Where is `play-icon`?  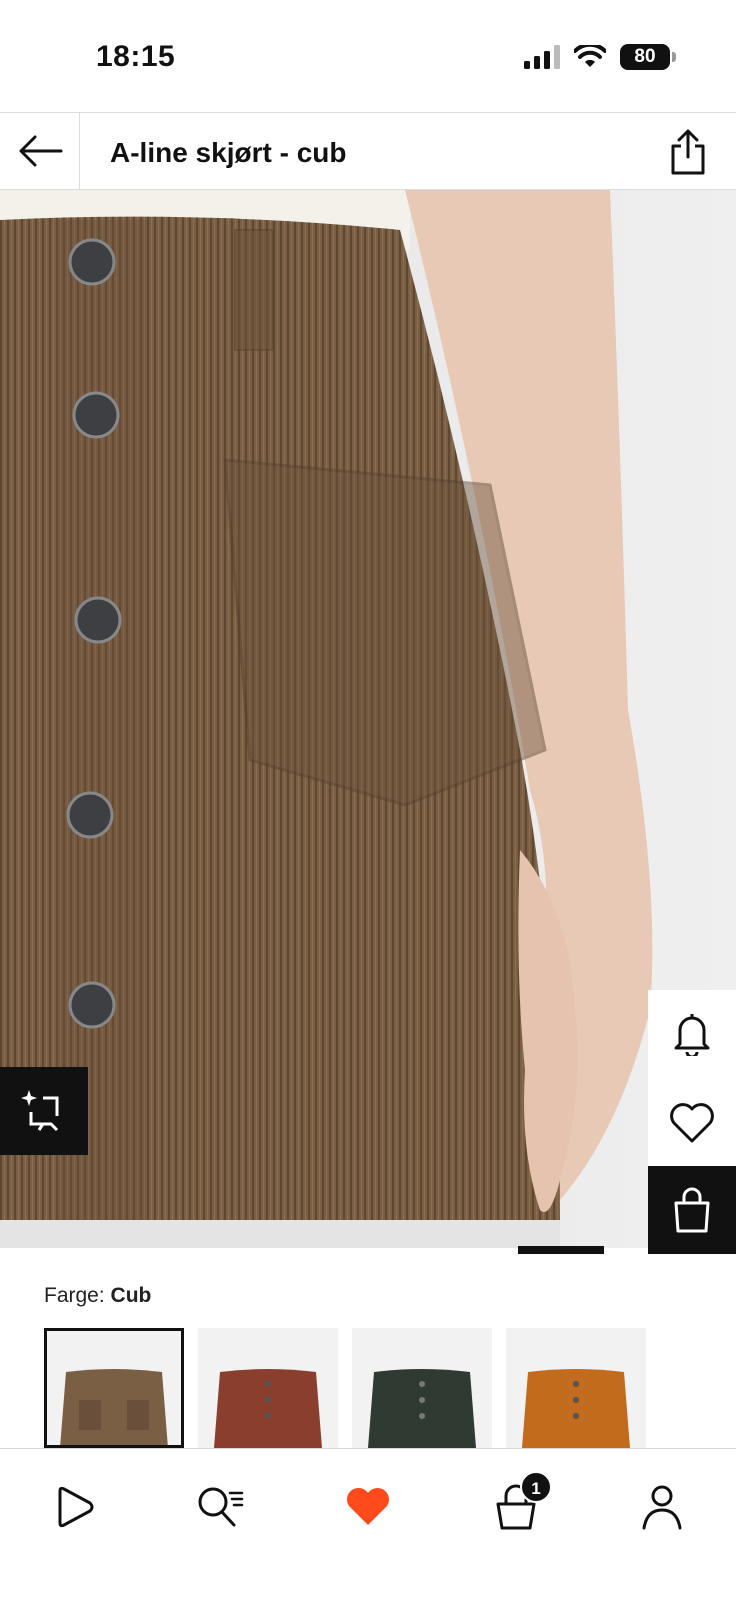 play-icon is located at coordinates (76, 1507).